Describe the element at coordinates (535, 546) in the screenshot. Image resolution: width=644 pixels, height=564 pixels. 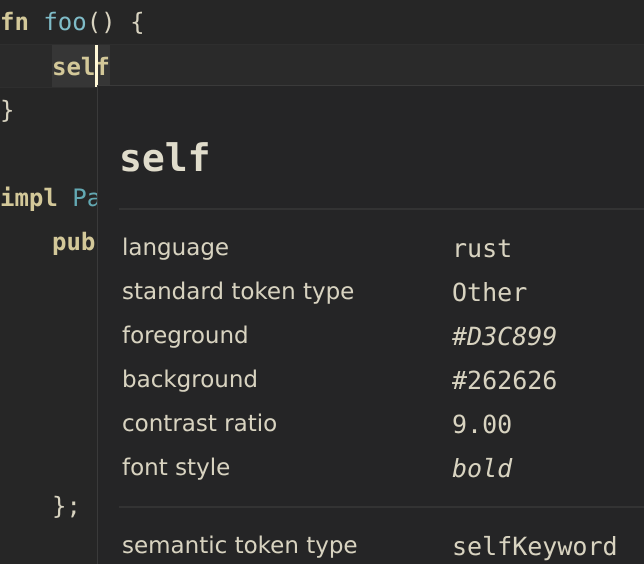
I see `property-value: selfKeyword` at that location.